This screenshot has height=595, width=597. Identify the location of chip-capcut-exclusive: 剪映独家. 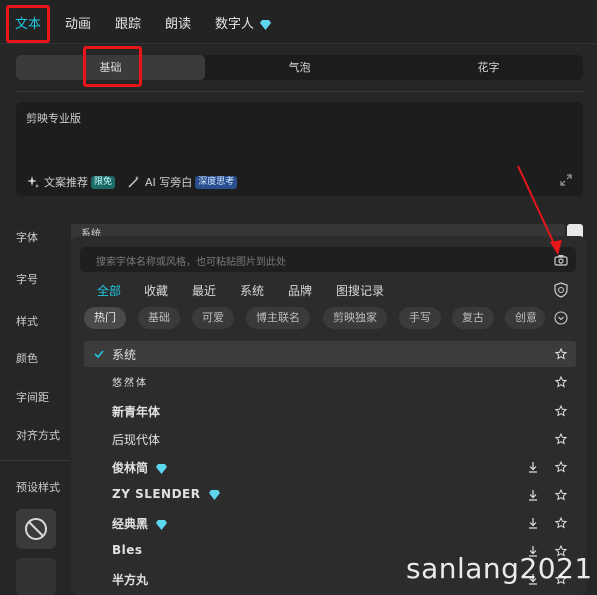
(355, 318).